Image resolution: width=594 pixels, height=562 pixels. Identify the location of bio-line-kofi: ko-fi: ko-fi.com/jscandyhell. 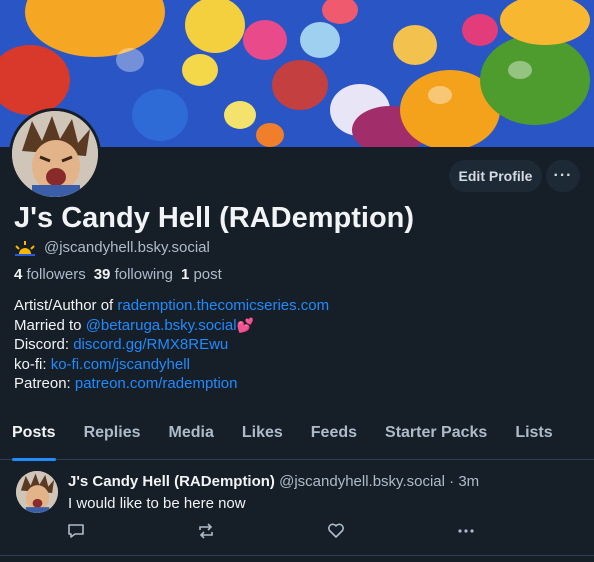
(102, 364).